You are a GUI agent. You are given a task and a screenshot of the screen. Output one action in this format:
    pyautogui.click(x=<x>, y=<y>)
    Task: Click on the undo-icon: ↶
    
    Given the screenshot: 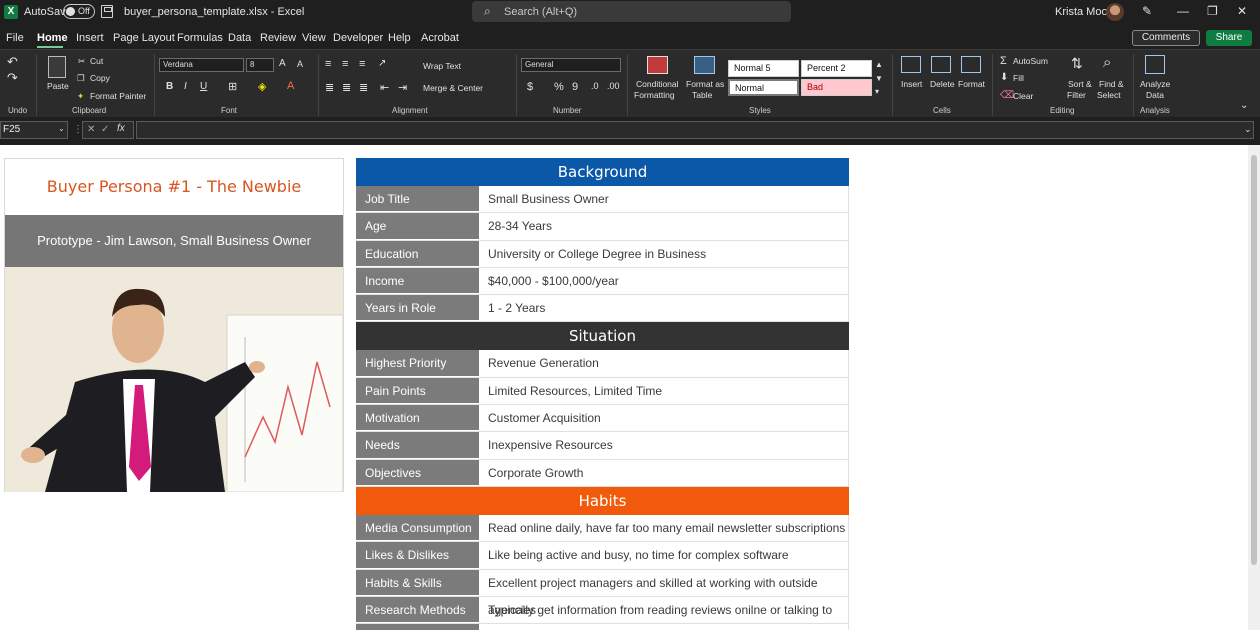 What is the action you would take?
    pyautogui.click(x=12, y=62)
    